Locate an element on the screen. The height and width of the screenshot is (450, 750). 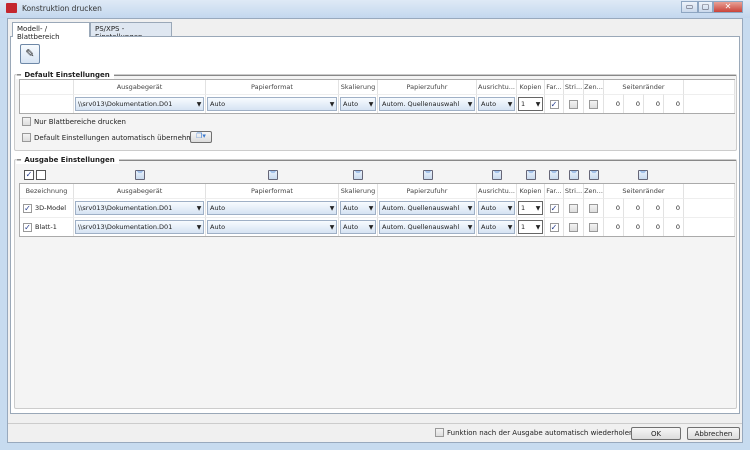
title-bar is located at coordinates (375, 9).